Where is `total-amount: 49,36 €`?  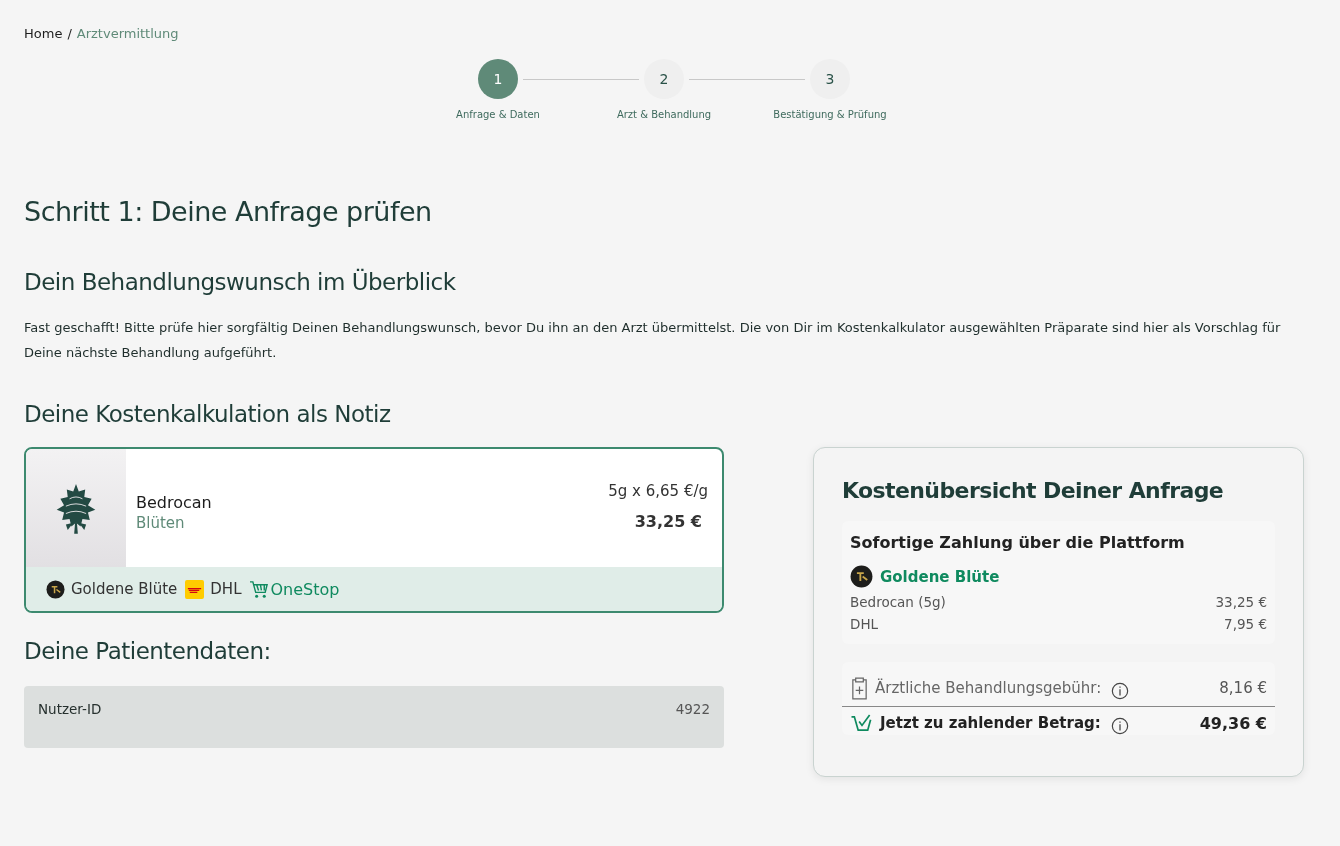
total-amount: 49,36 € is located at coordinates (1233, 723).